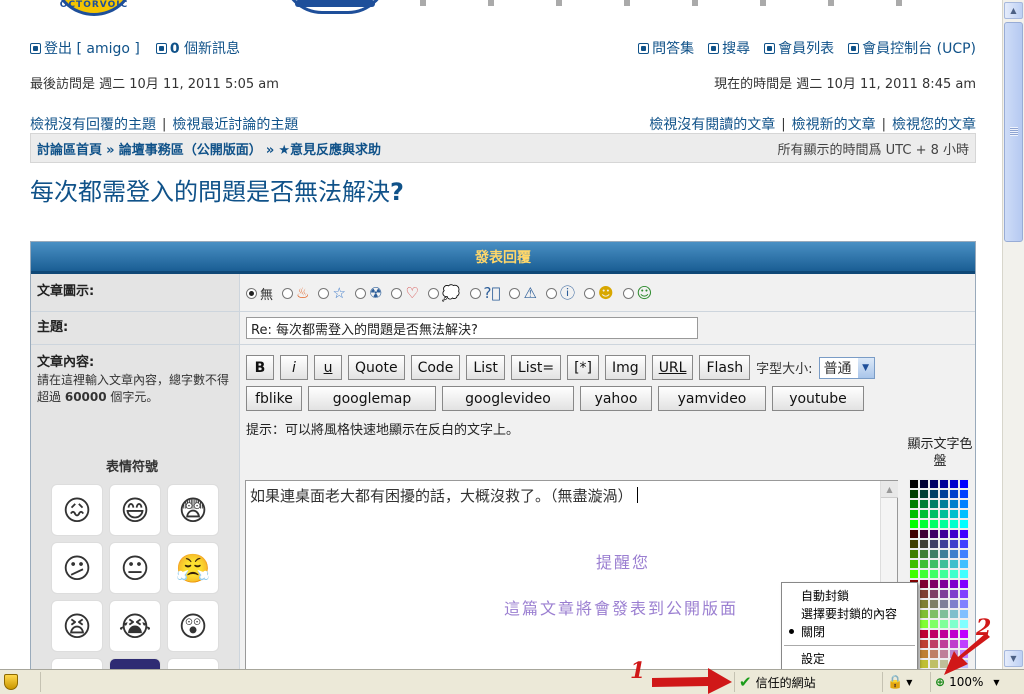  Describe the element at coordinates (94, 8) in the screenshot. I see `site-logo: OCTORVOIC` at that location.